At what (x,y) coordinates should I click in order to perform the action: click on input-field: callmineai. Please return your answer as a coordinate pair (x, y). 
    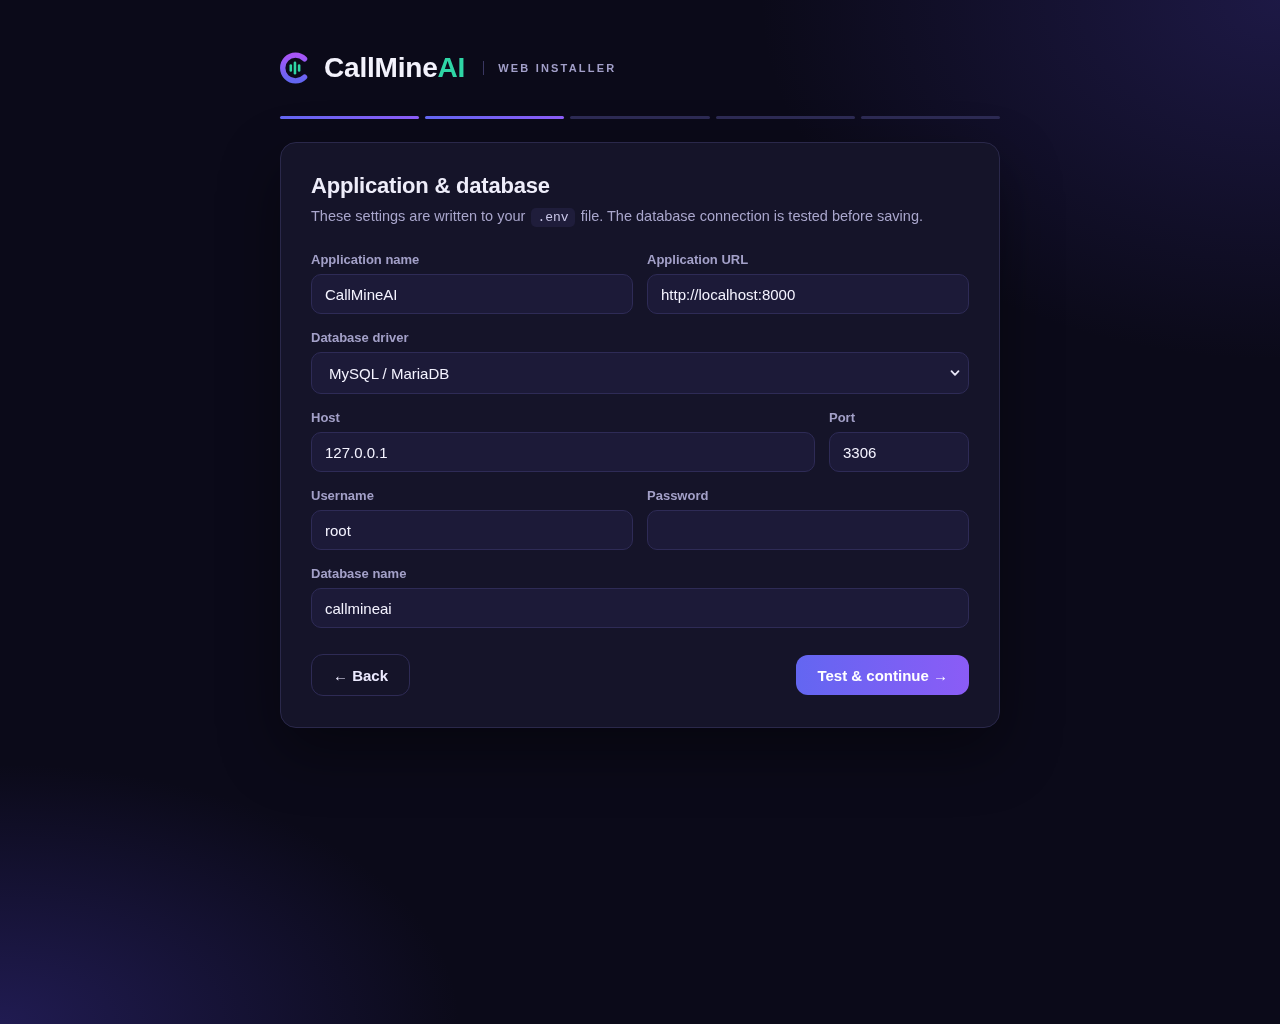
    Looking at the image, I should click on (640, 608).